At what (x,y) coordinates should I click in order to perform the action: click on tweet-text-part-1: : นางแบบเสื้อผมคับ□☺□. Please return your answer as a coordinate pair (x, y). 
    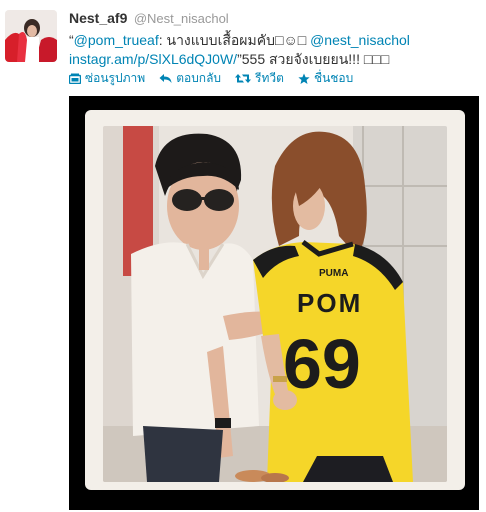
    Looking at the image, I should click on (234, 40).